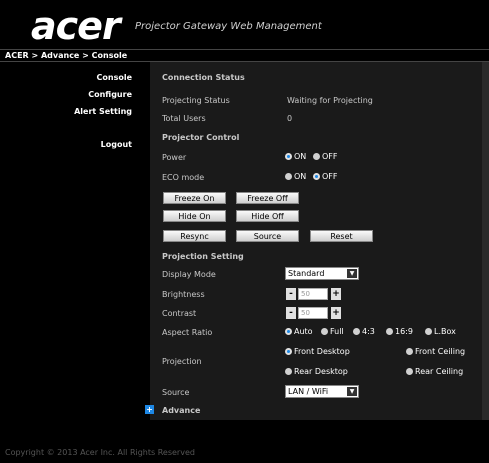 This screenshot has width=489, height=463. What do you see at coordinates (196, 100) in the screenshot?
I see `projecting-status-label: Projecting Status` at bounding box center [196, 100].